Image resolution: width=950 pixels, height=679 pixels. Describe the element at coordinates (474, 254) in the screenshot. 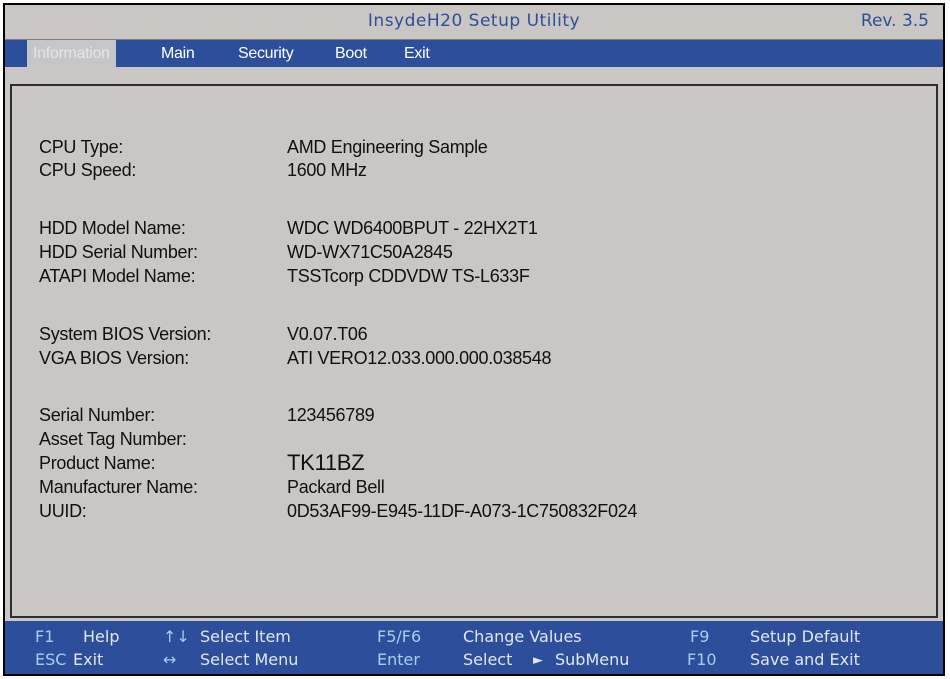

I see `hdd-serial-row: HDD Serial Number: WD-WX71C50A2845` at that location.